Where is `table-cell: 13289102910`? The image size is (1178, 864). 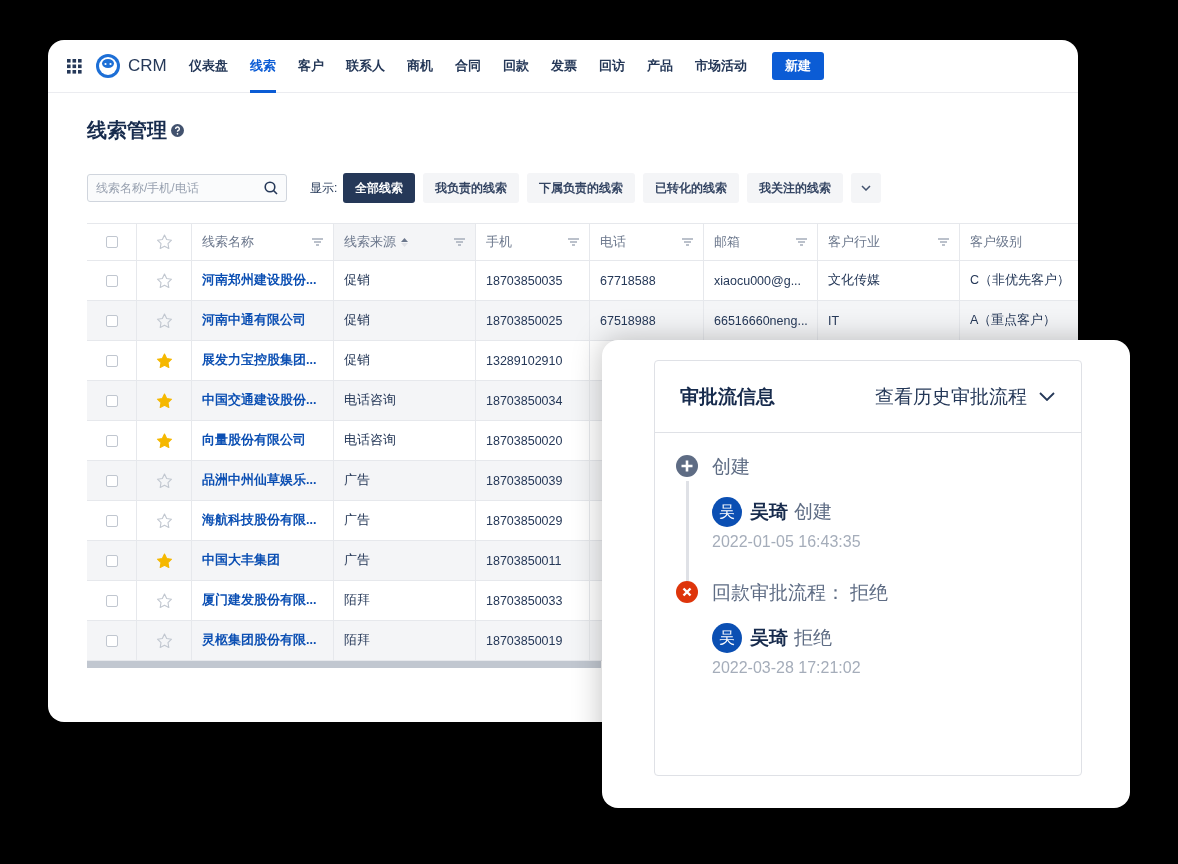 table-cell: 13289102910 is located at coordinates (524, 360).